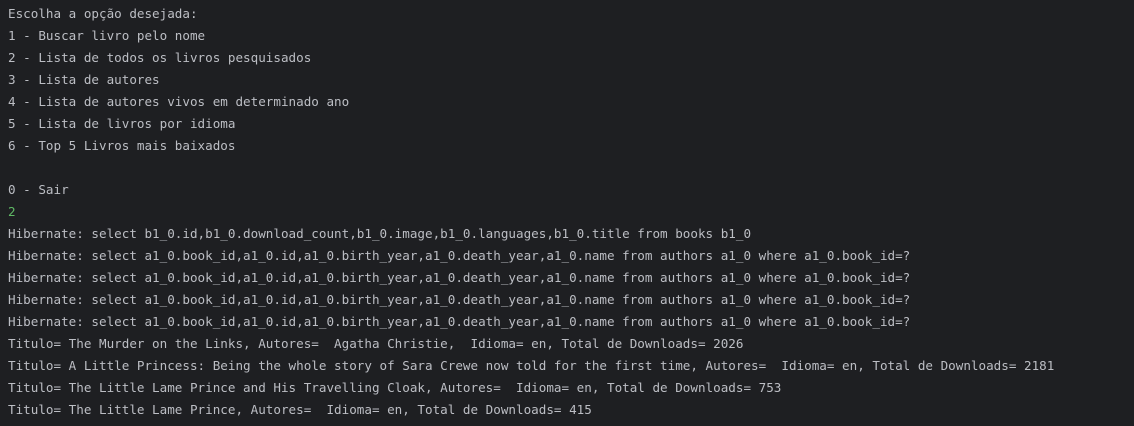 Image resolution: width=1134 pixels, height=426 pixels. I want to click on console-line: 3 - Lista de autores, so click(84, 79).